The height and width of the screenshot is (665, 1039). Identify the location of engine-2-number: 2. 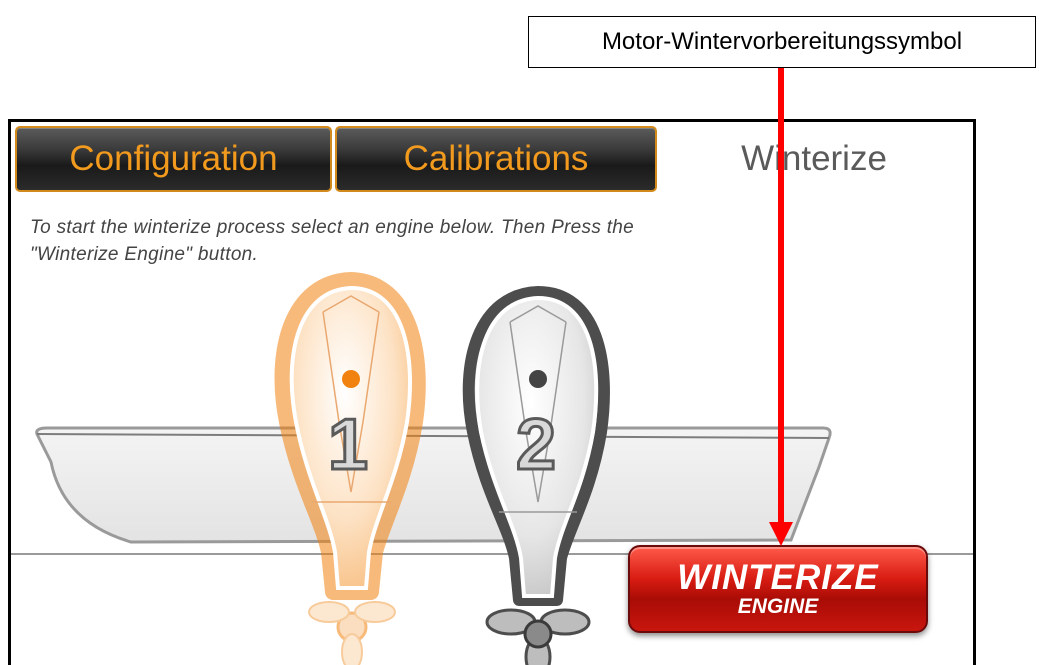
(535, 445).